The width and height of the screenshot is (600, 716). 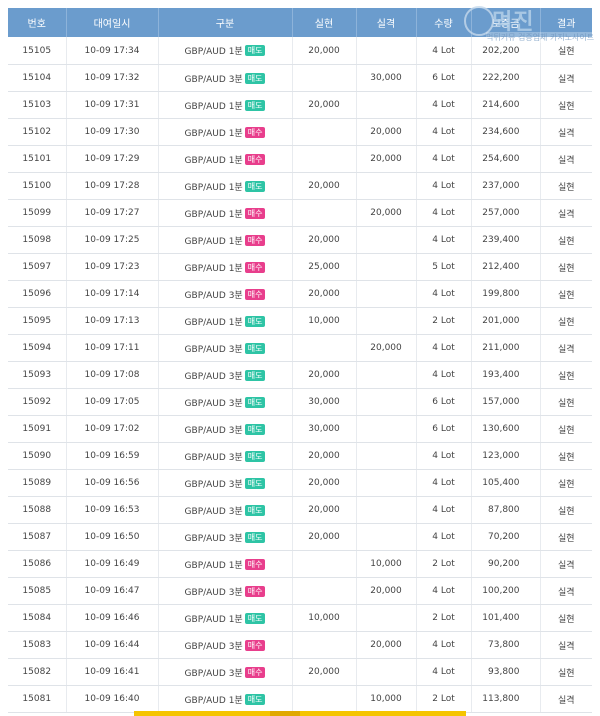 I want to click on cell-category: GBP/AUD 1분 매수, so click(x=225, y=213).